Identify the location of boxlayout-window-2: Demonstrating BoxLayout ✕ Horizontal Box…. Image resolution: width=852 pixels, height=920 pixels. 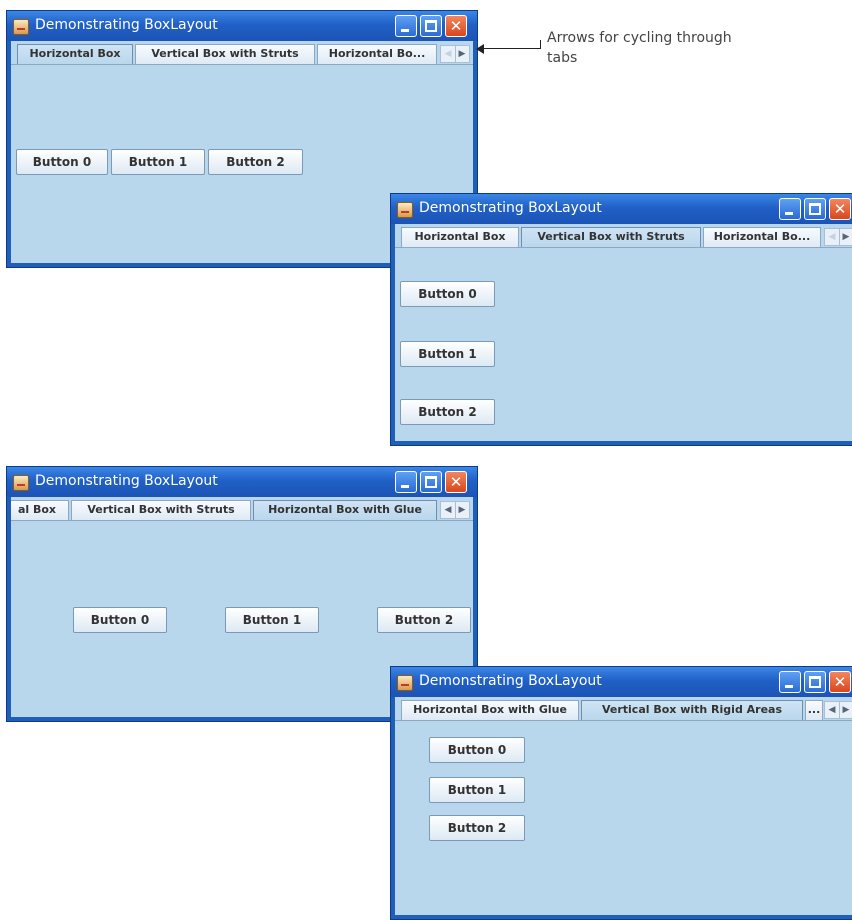
(621, 319).